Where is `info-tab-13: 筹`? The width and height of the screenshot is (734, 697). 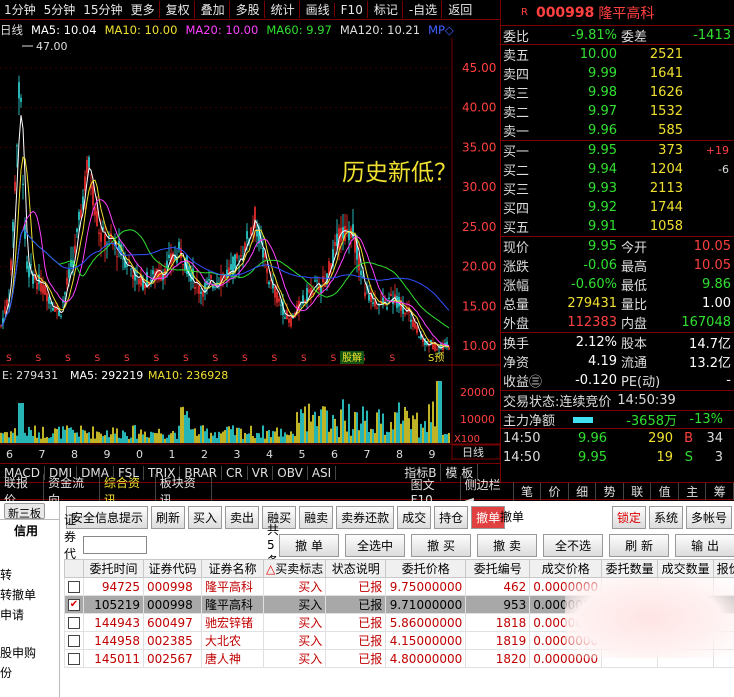 info-tab-13: 筹 is located at coordinates (720, 491).